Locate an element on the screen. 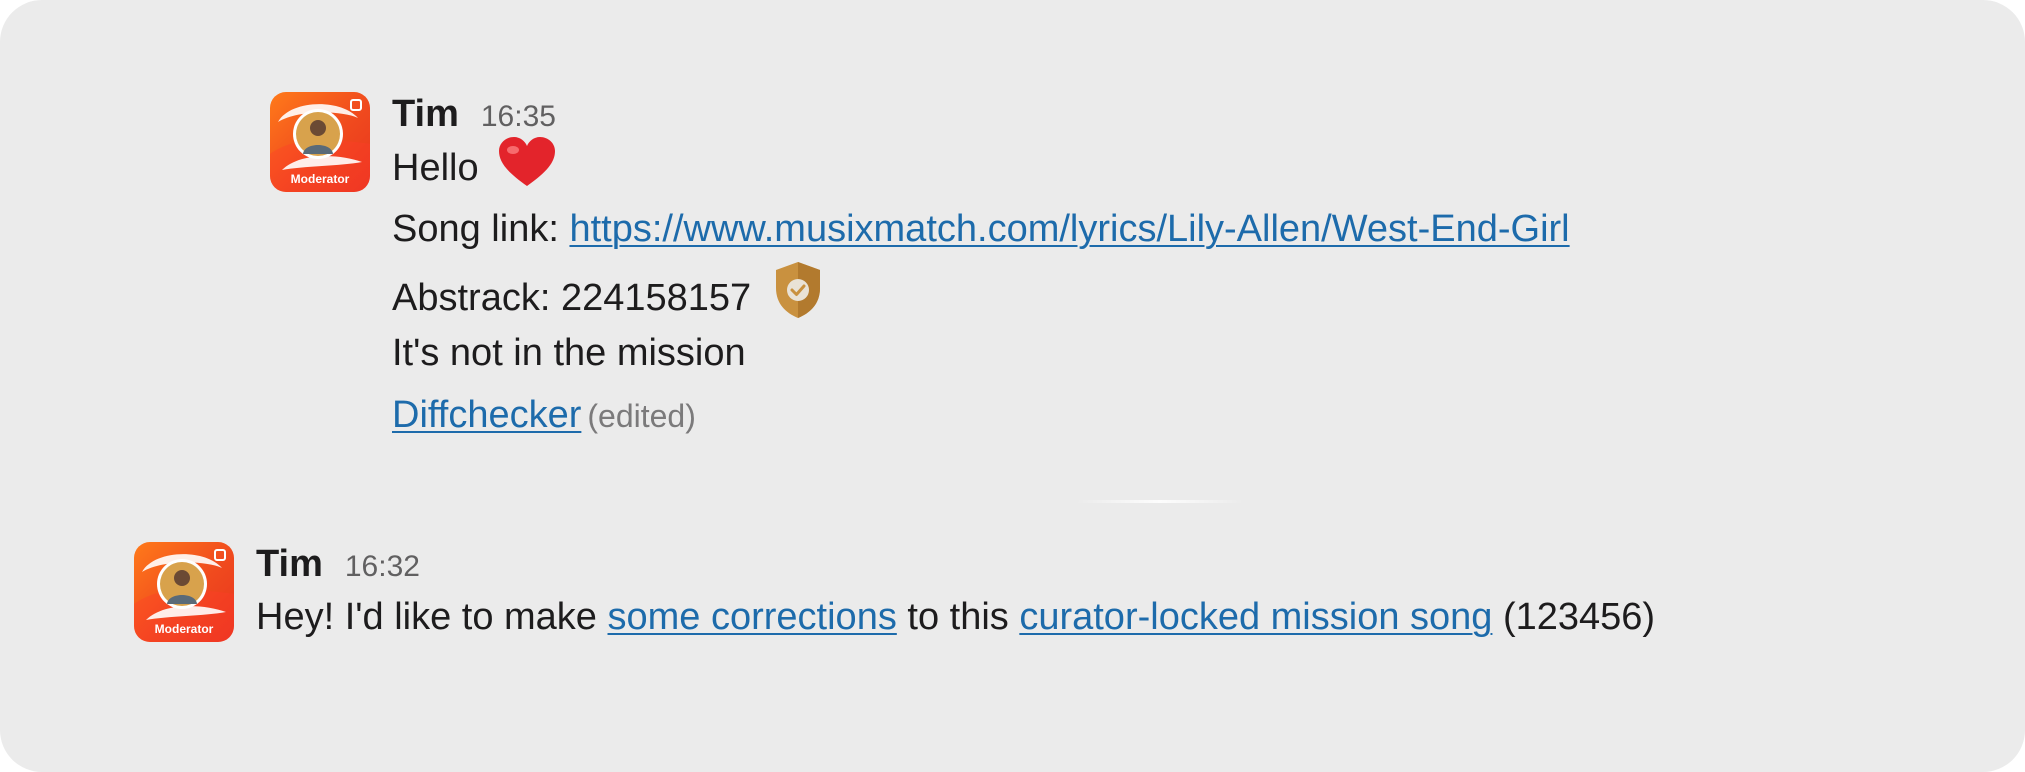  message-line: Diffchecker (edited) is located at coordinates (1192, 415).